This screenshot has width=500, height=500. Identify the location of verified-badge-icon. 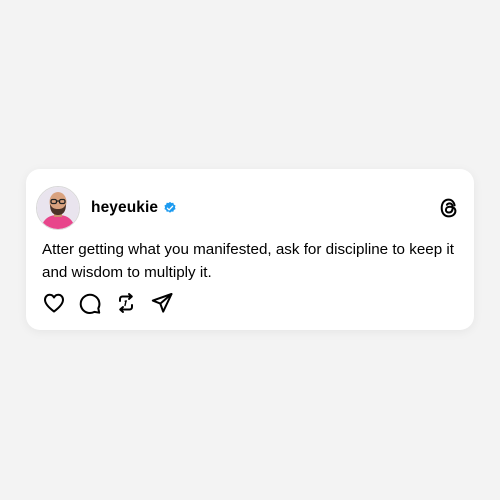
(170, 208).